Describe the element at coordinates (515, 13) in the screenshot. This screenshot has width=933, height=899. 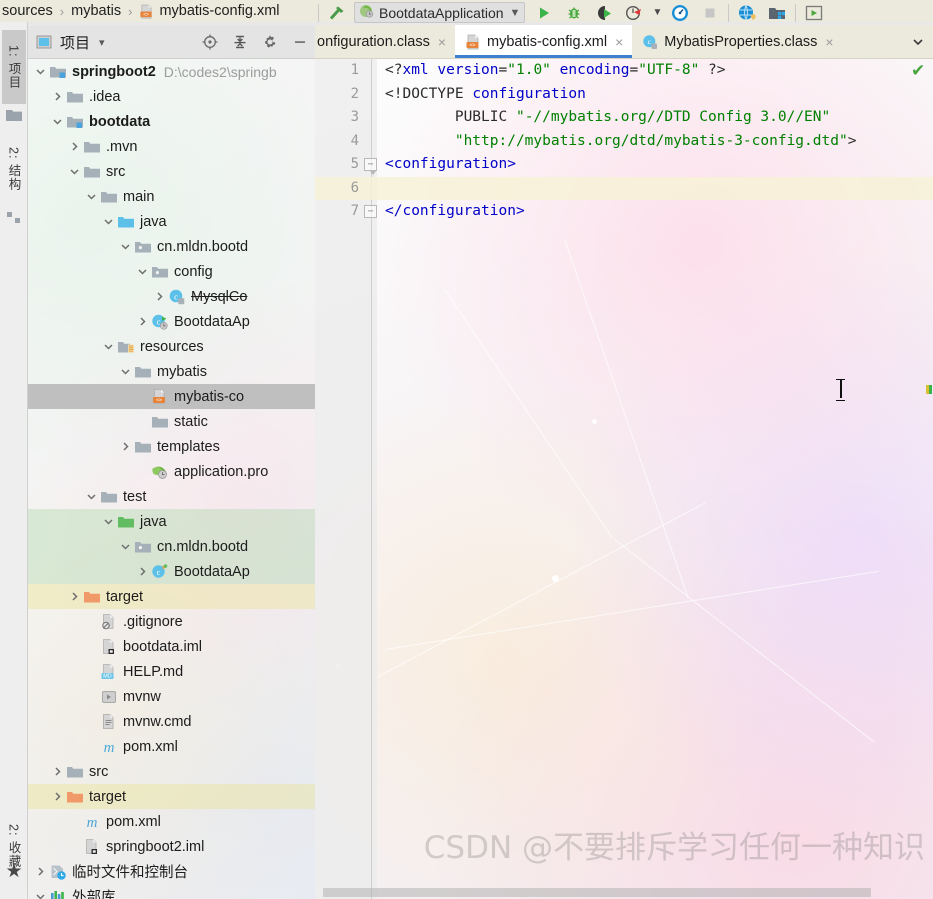
I see `chevron-down-icon: ▼` at that location.